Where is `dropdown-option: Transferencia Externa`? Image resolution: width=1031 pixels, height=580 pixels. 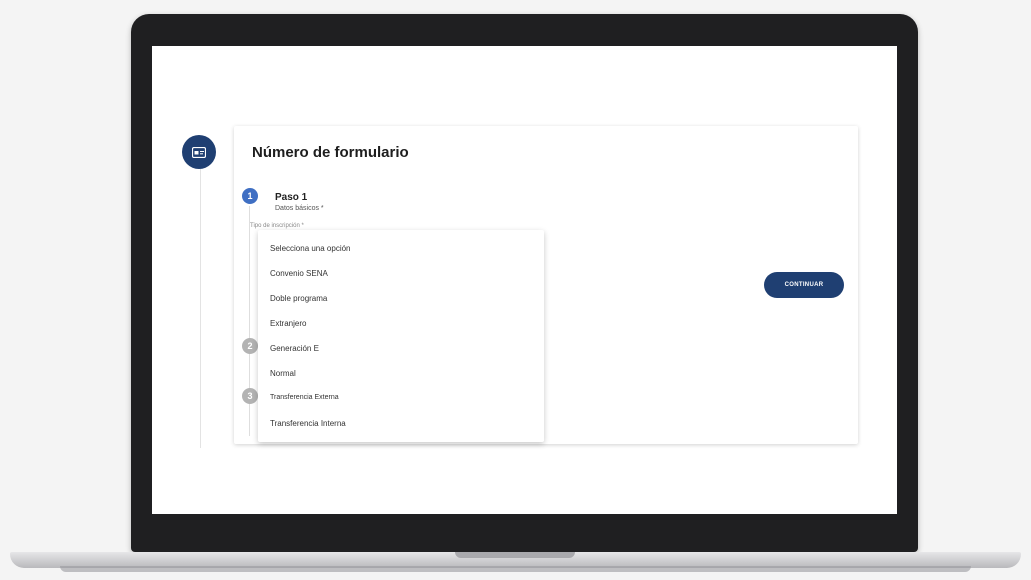
dropdown-option: Transferencia Externa is located at coordinates (304, 397).